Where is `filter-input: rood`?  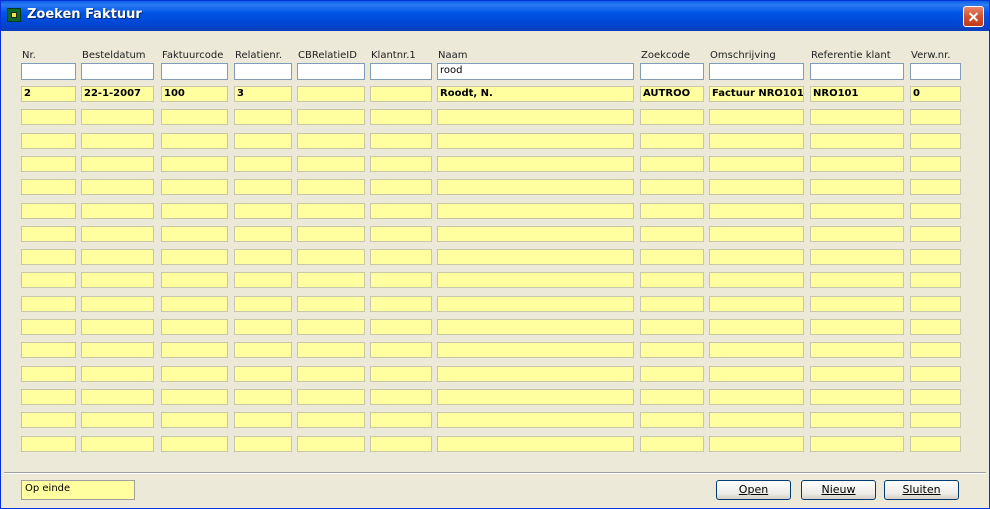
filter-input: rood is located at coordinates (535, 71).